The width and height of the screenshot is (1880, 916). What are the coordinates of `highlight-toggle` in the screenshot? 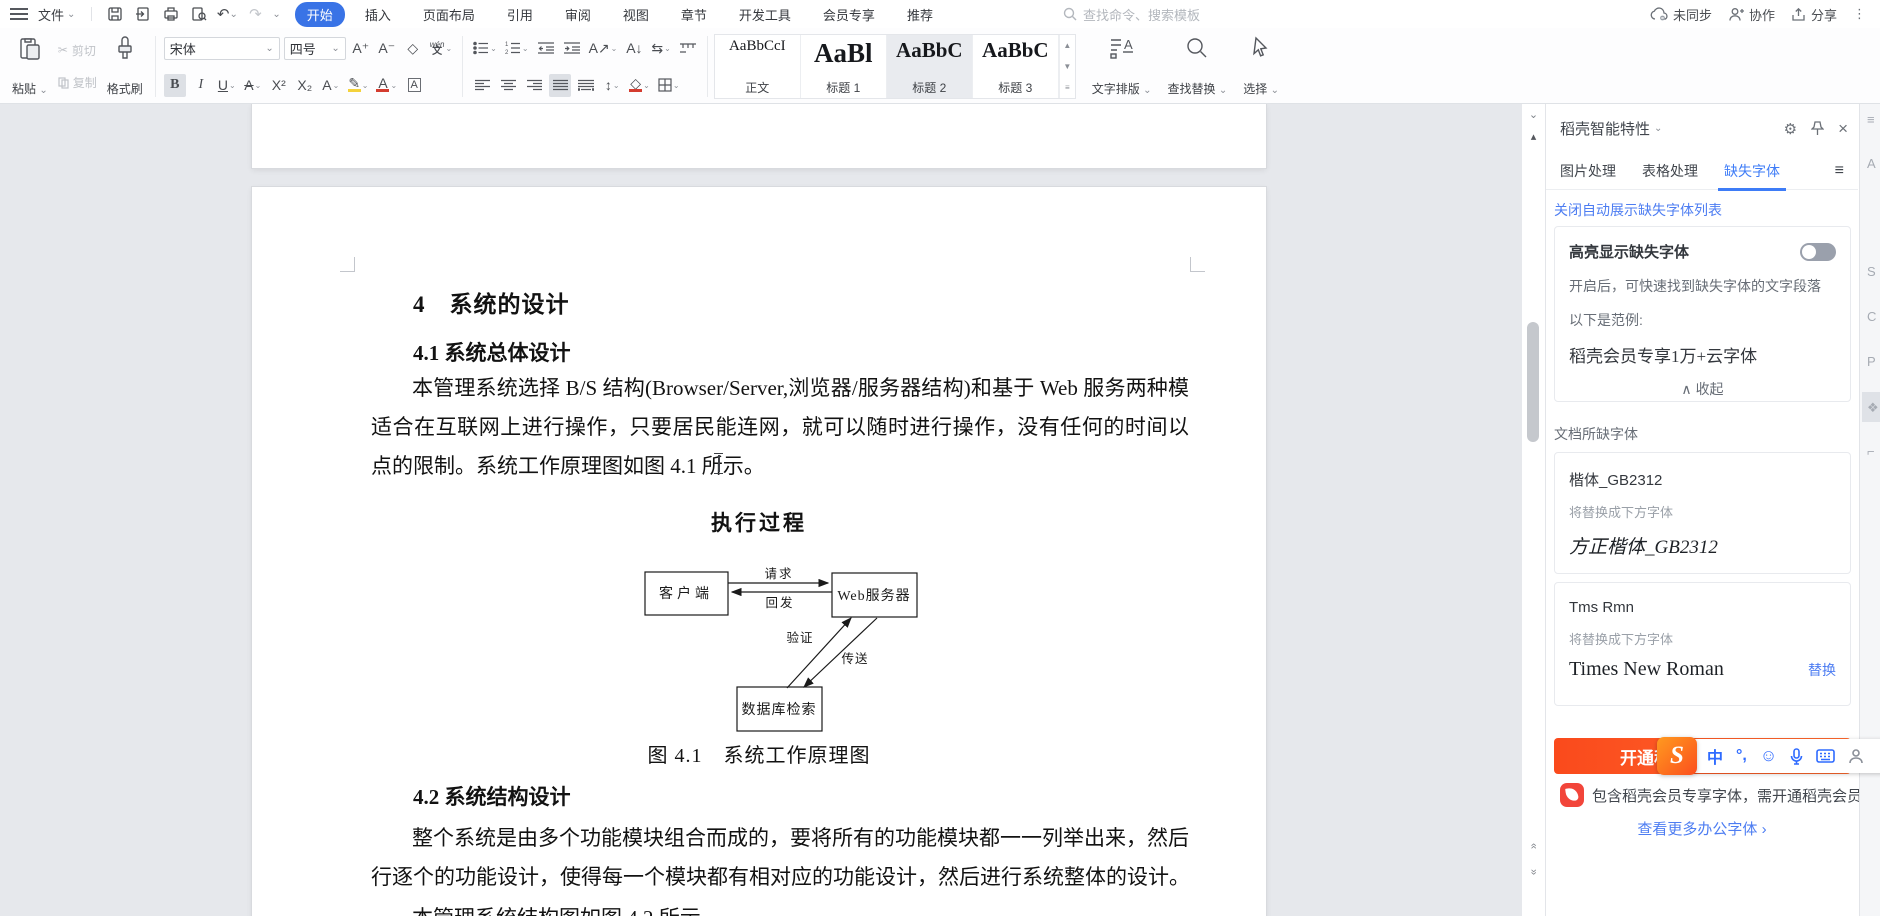 It's located at (1818, 251).